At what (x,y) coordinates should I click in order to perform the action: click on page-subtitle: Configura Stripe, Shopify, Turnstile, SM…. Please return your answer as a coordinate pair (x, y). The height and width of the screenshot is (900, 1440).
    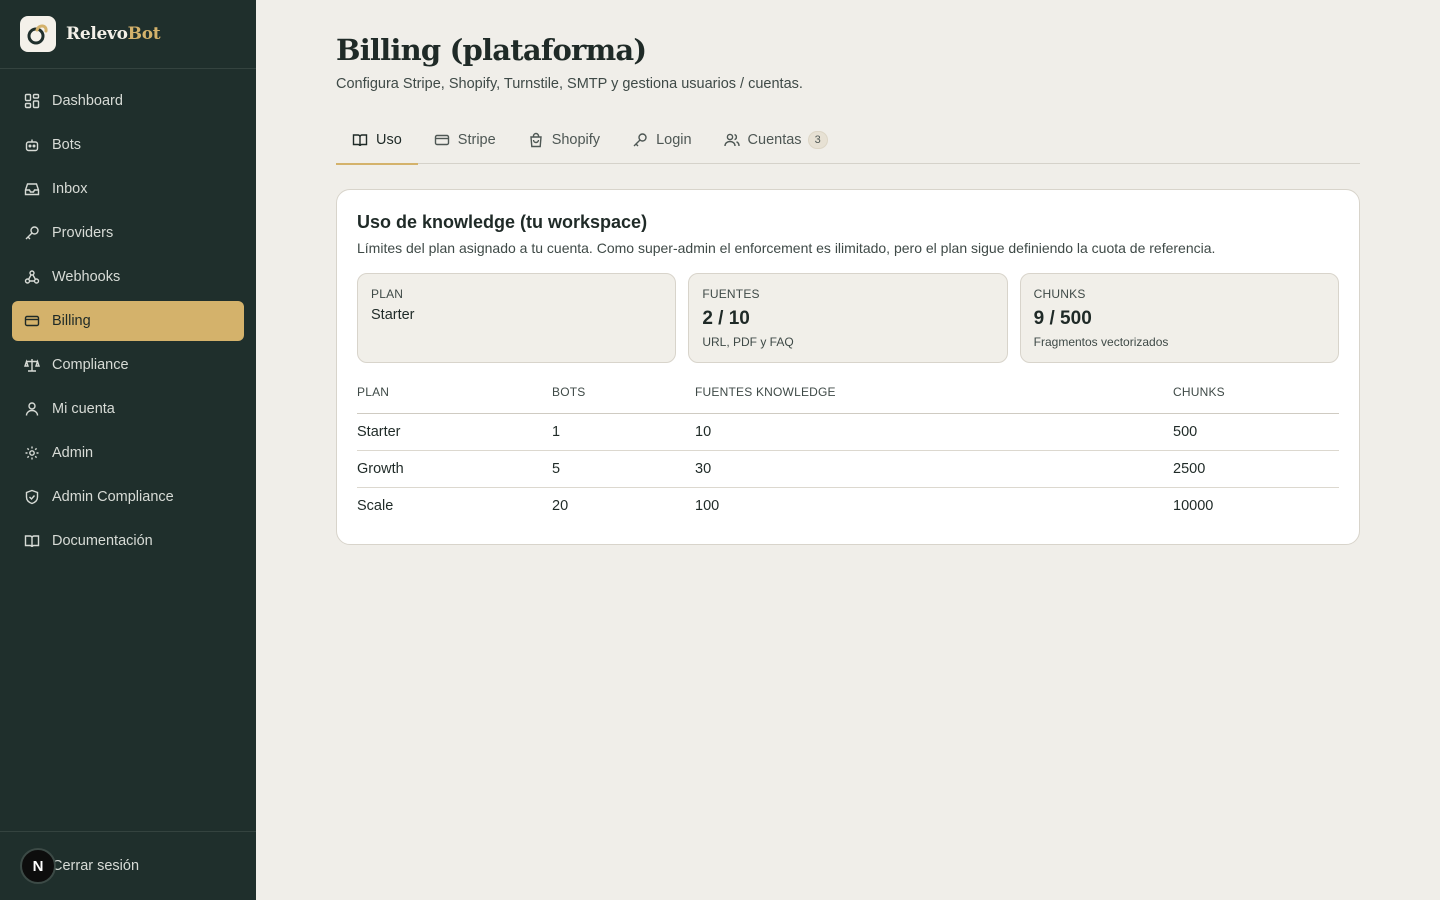
    Looking at the image, I should click on (569, 84).